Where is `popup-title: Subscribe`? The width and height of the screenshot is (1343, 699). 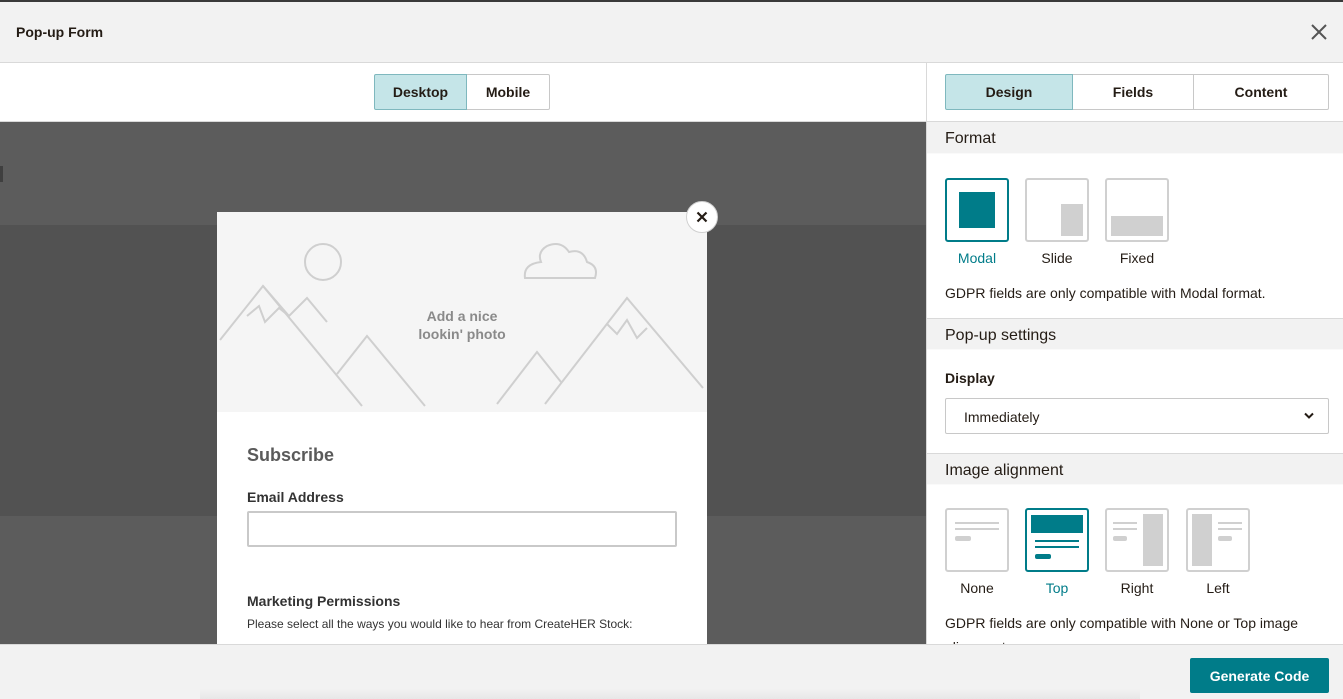 popup-title: Subscribe is located at coordinates (291, 455).